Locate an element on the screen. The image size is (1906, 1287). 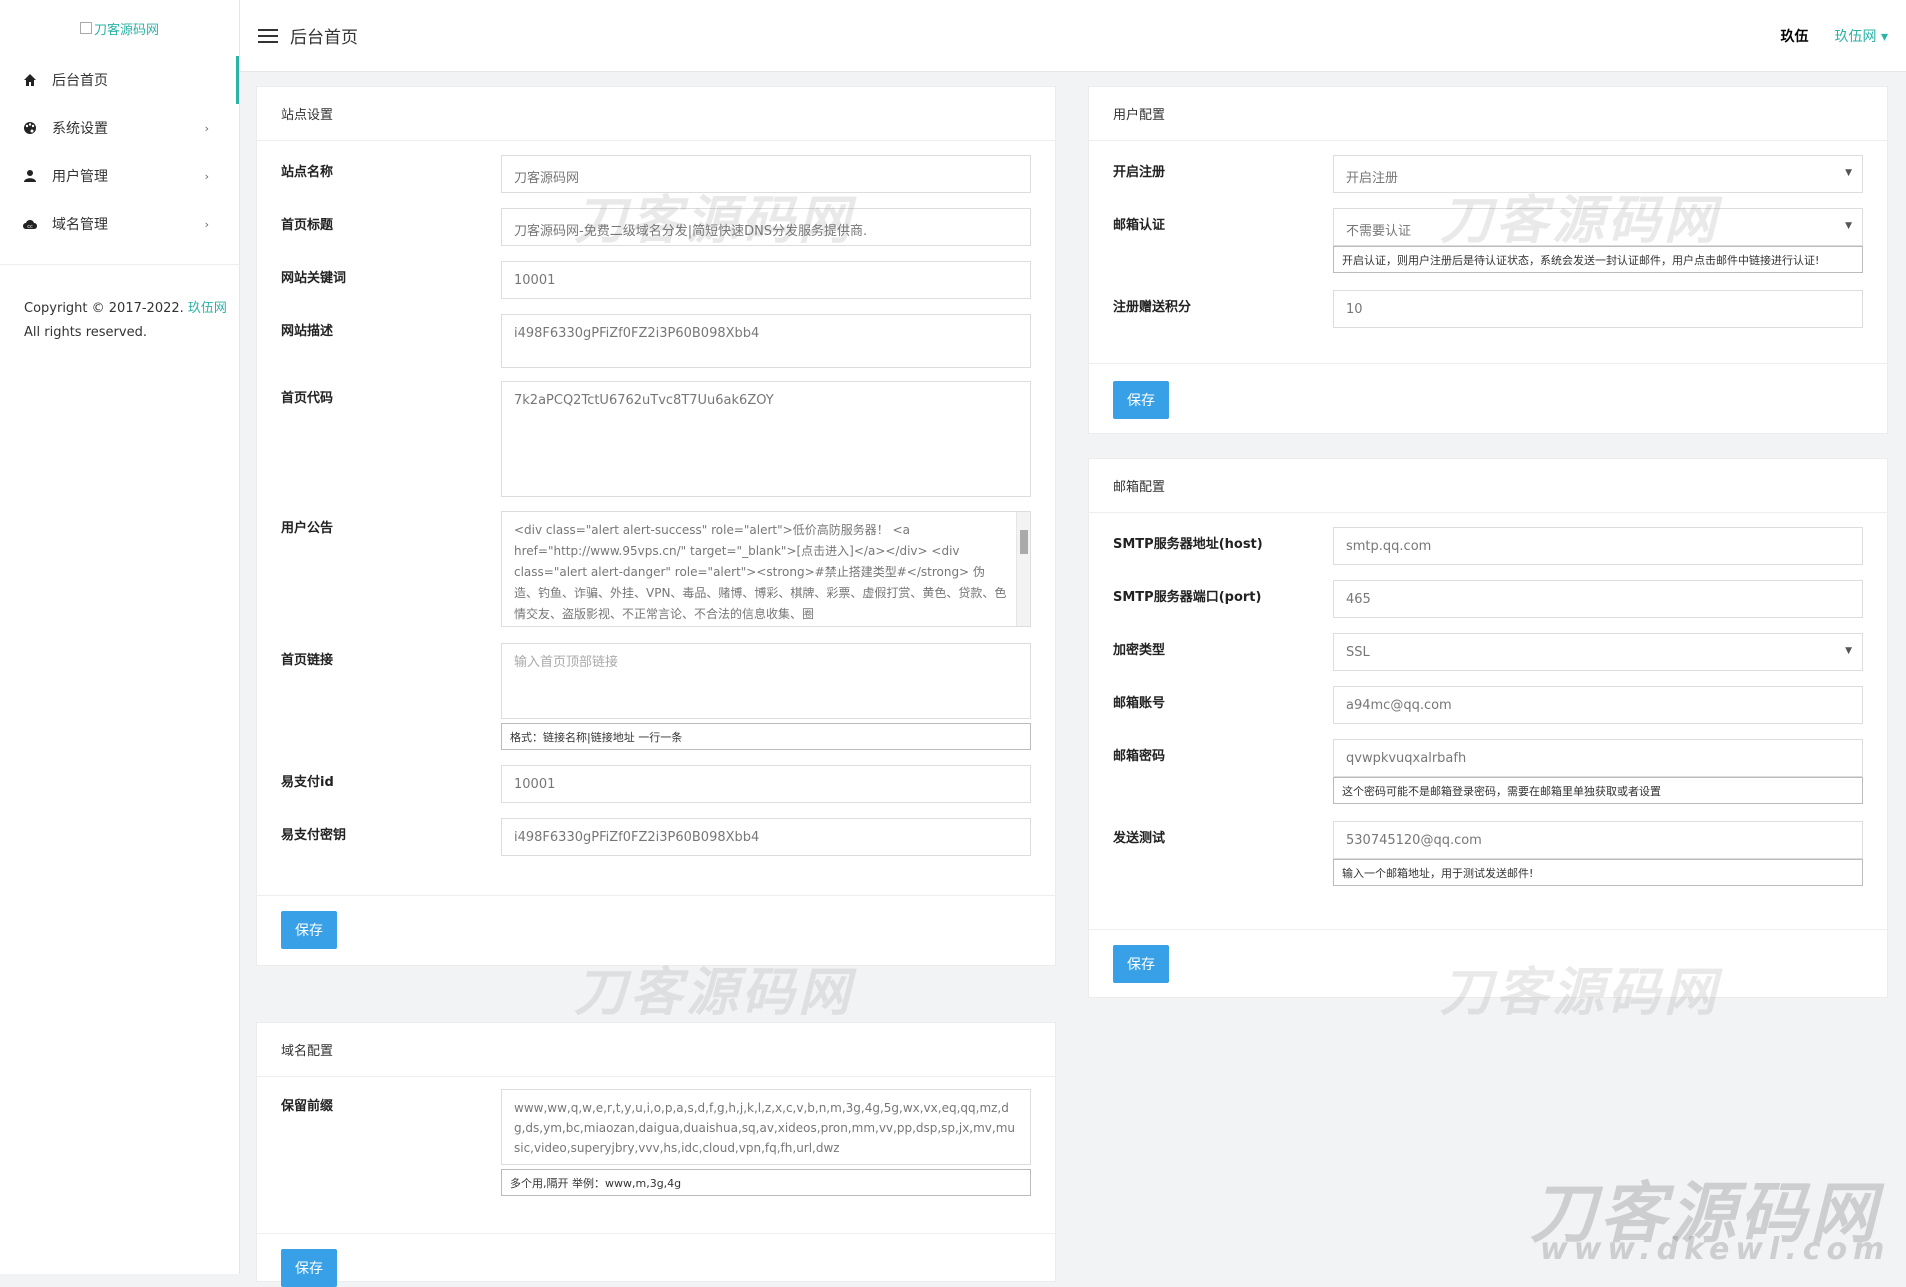
card-title: 站点设置 is located at coordinates (656, 114).